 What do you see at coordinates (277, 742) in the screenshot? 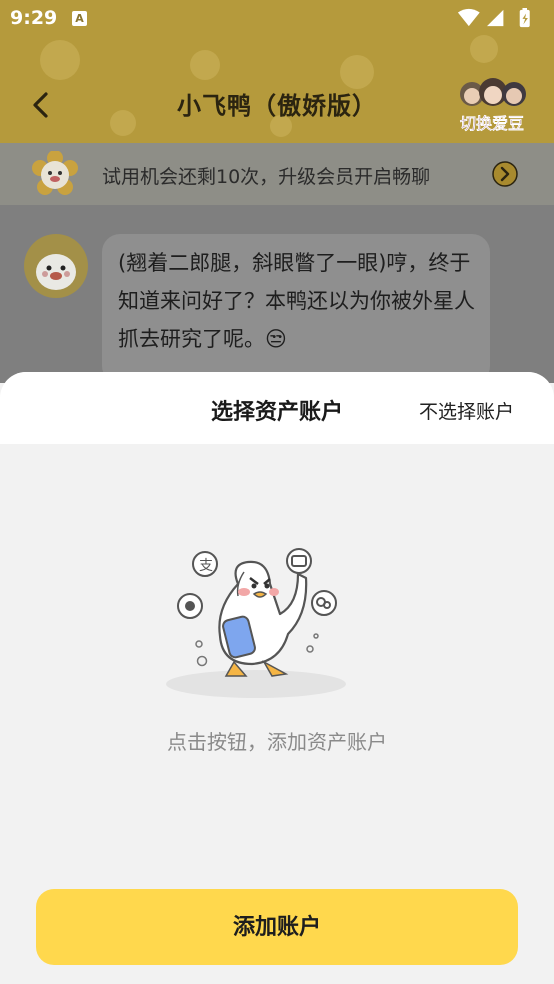
I see `empty-state-text: 点击按钮，添加资产账户` at bounding box center [277, 742].